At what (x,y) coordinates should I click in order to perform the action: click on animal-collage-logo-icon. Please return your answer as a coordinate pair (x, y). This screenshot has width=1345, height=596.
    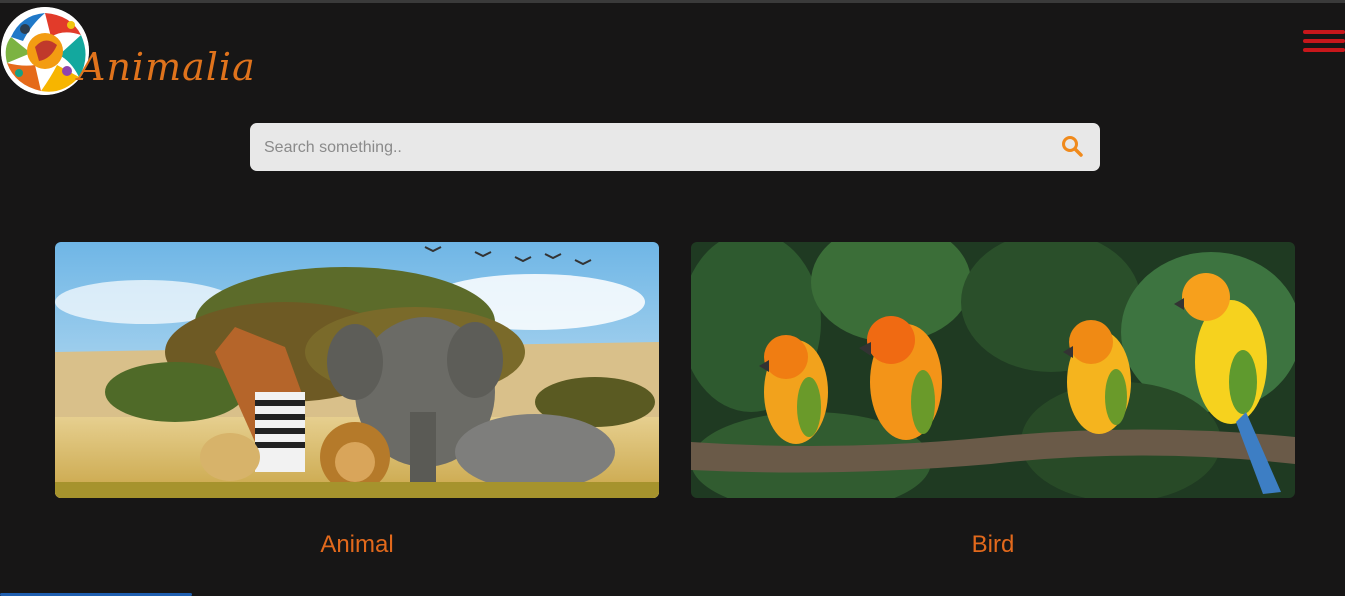
    Looking at the image, I should click on (45, 51).